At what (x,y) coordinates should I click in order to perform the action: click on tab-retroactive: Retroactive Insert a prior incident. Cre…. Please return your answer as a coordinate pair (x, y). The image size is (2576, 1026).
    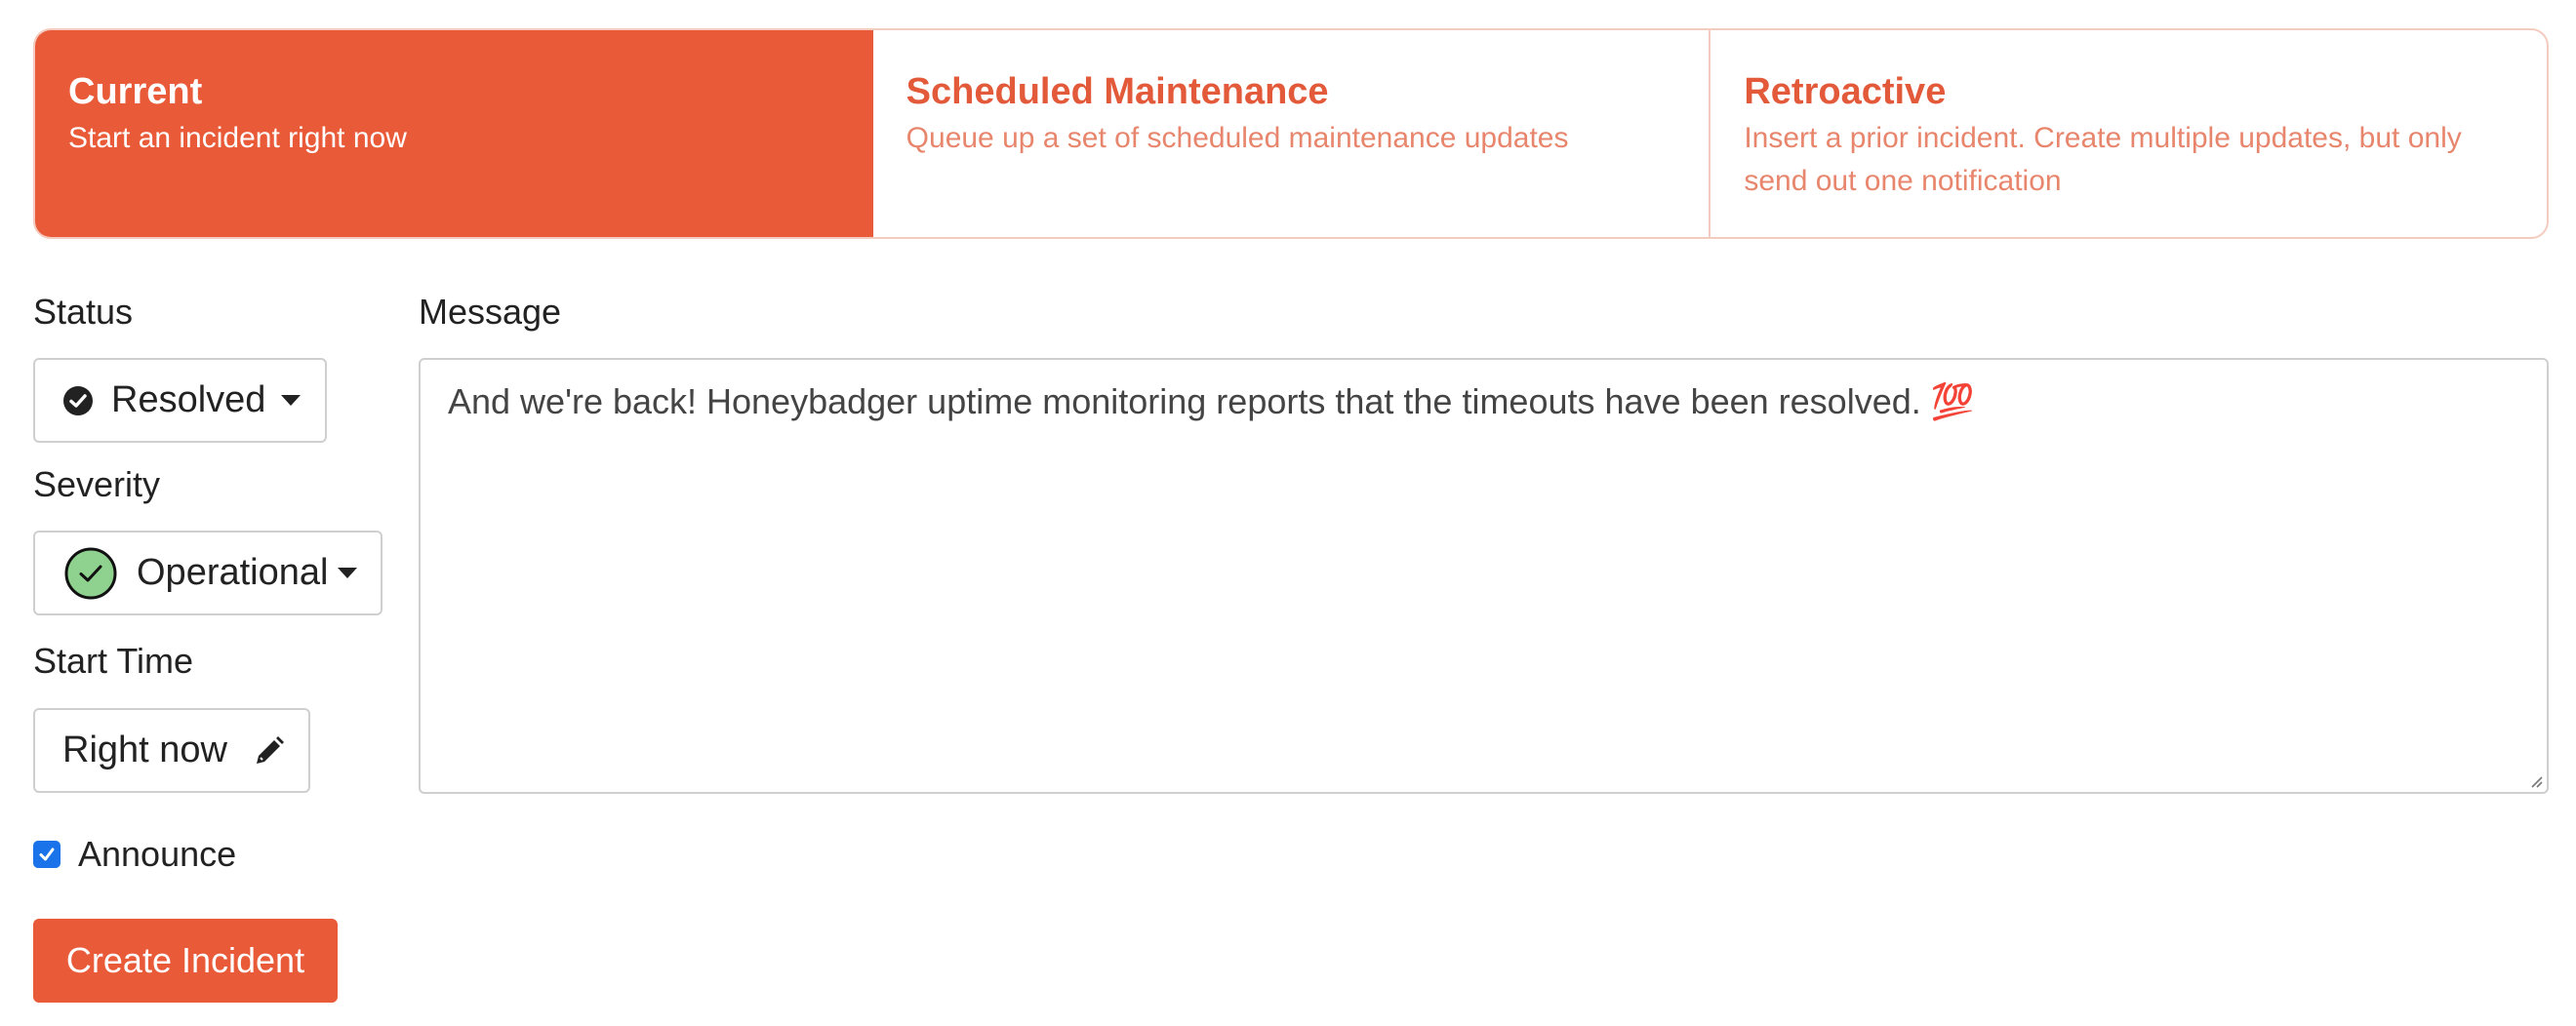
    Looking at the image, I should click on (2129, 133).